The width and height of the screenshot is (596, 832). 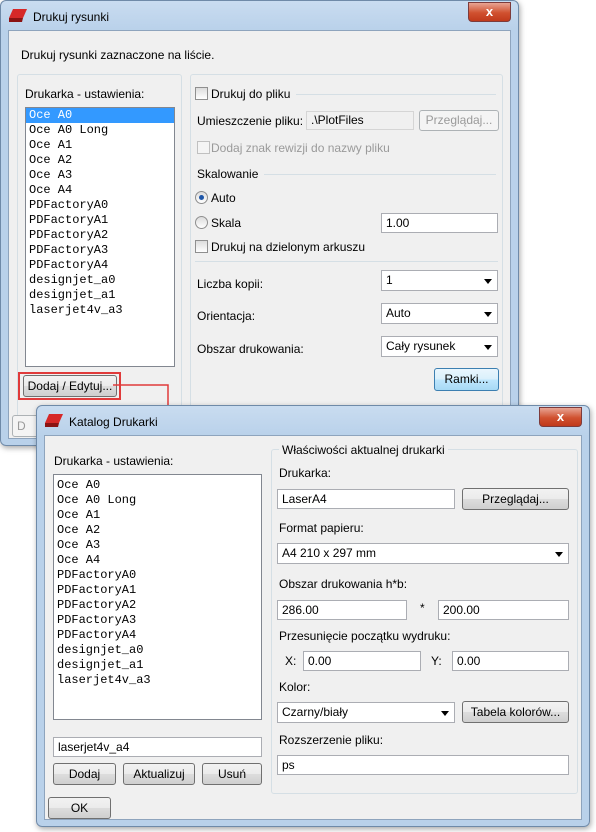 What do you see at coordinates (315, 712) in the screenshot?
I see `color-value: Czarny/biały` at bounding box center [315, 712].